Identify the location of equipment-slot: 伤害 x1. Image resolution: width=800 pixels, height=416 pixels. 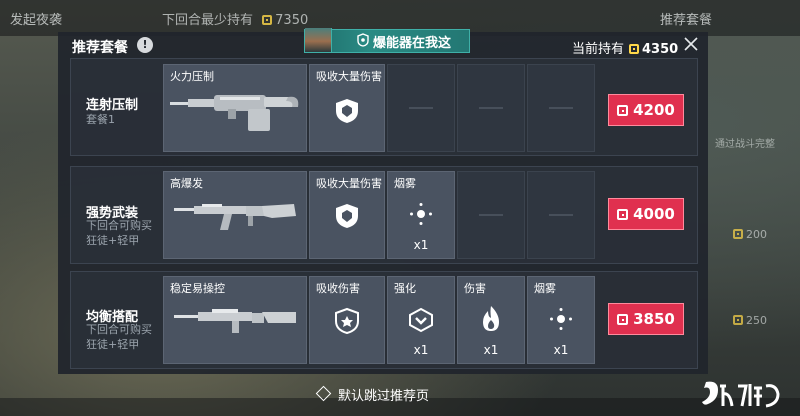
(491, 320).